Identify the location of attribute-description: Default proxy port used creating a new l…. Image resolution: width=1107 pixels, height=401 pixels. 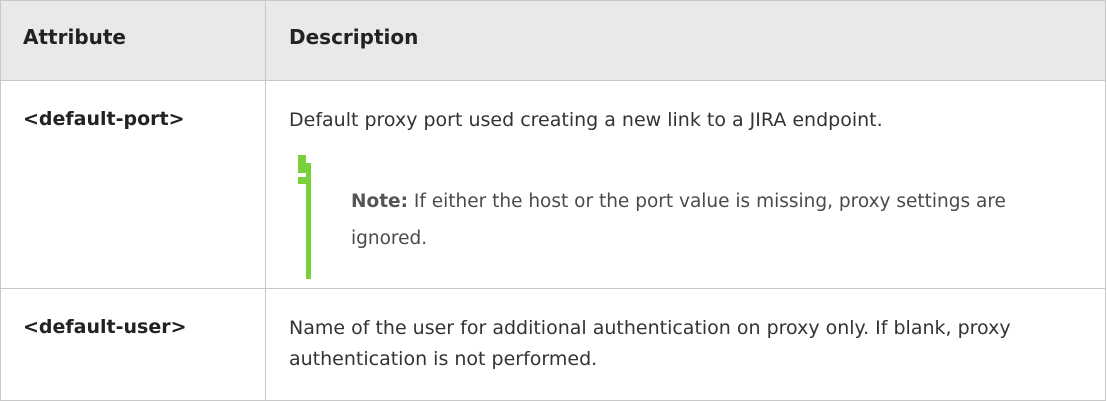
(586, 120).